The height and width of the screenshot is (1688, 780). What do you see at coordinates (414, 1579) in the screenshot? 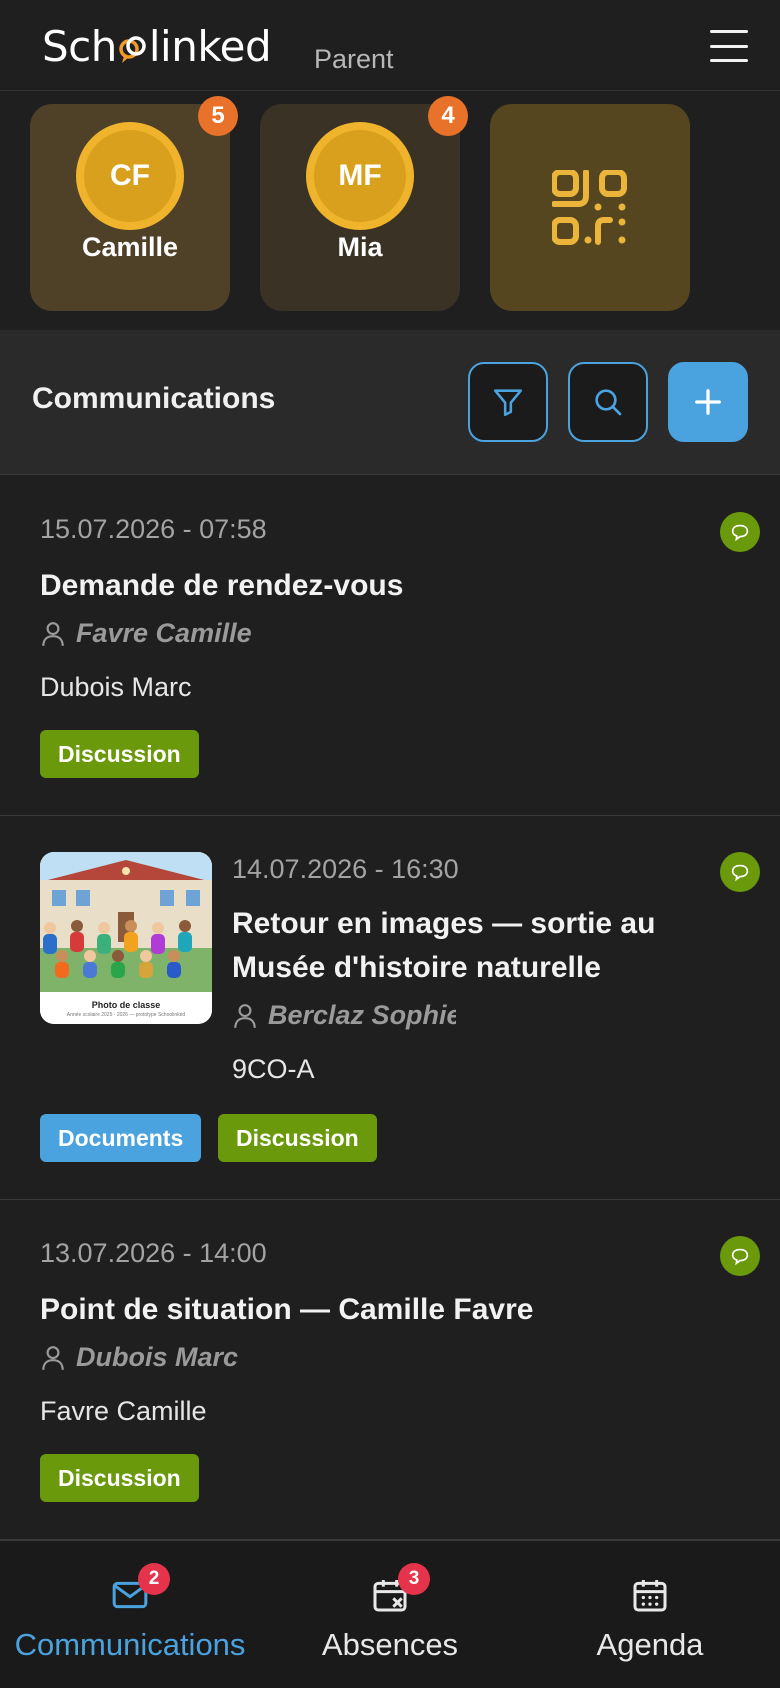
I see `notification-badge: 3` at bounding box center [414, 1579].